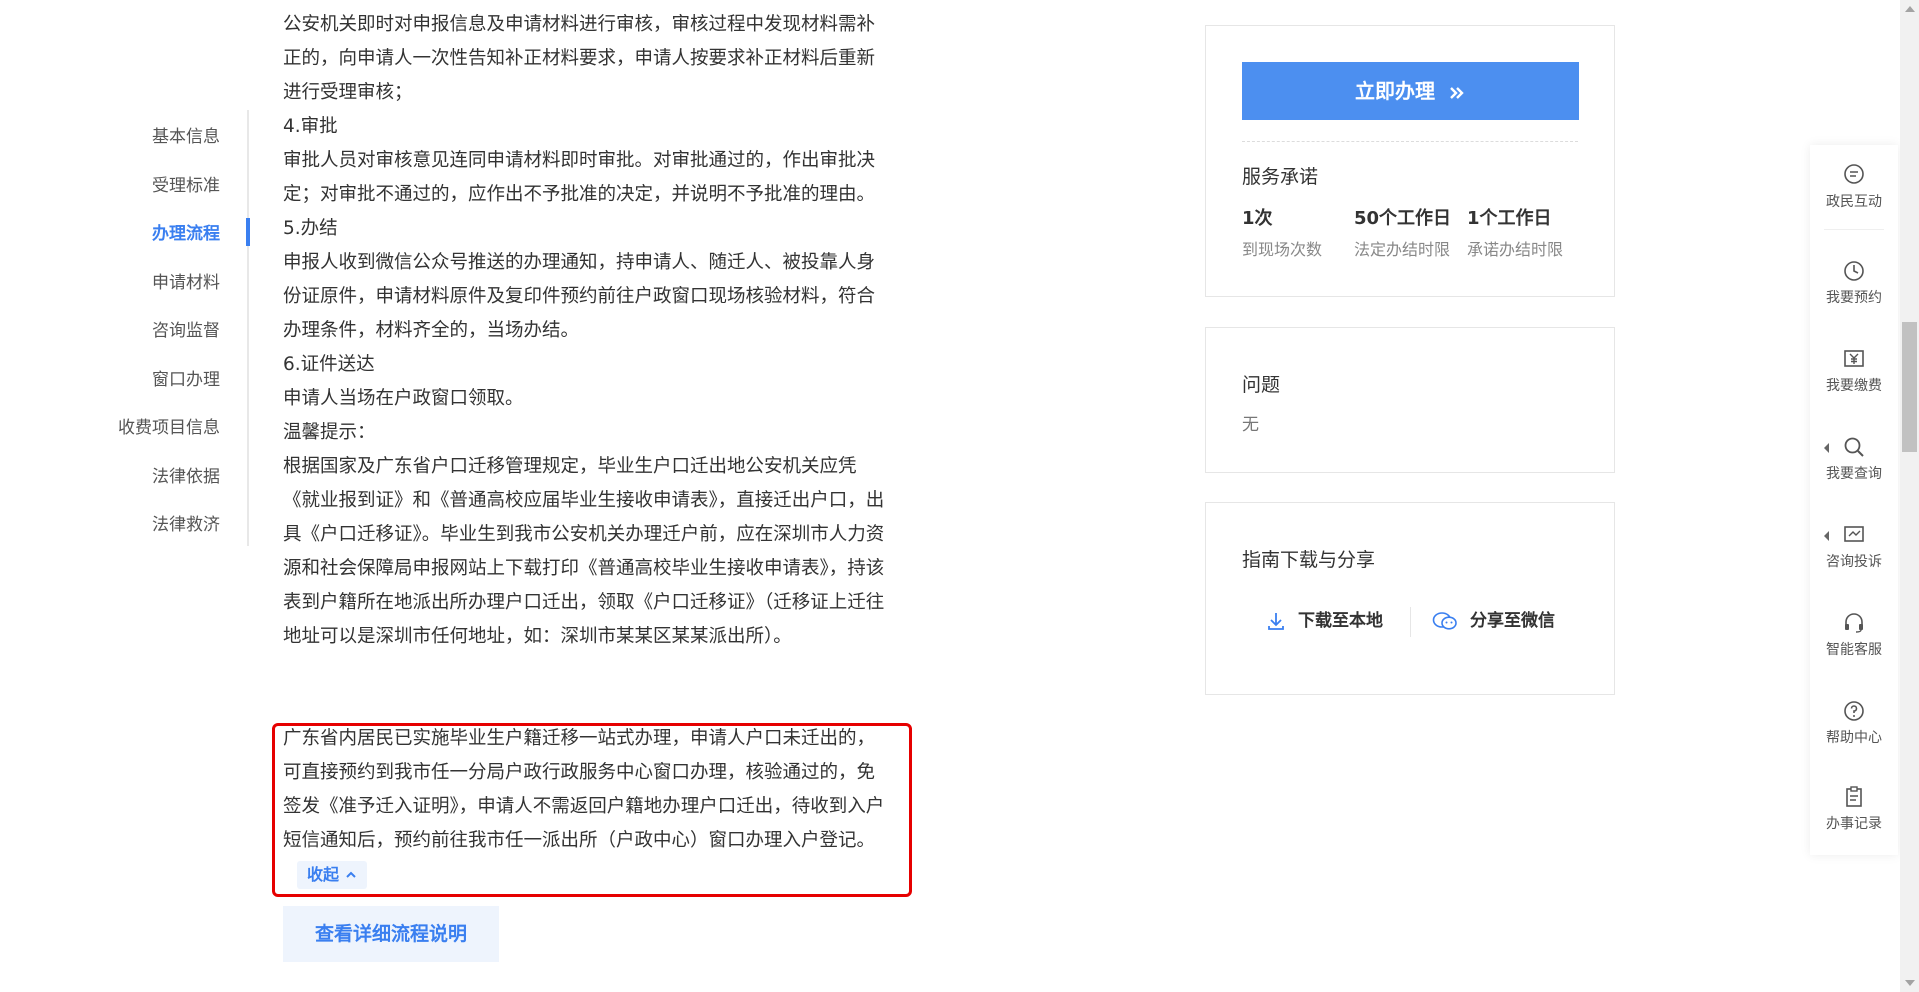 This screenshot has height=992, width=1919. I want to click on floatbar-item-payment: 我要缴费, so click(1854, 371).